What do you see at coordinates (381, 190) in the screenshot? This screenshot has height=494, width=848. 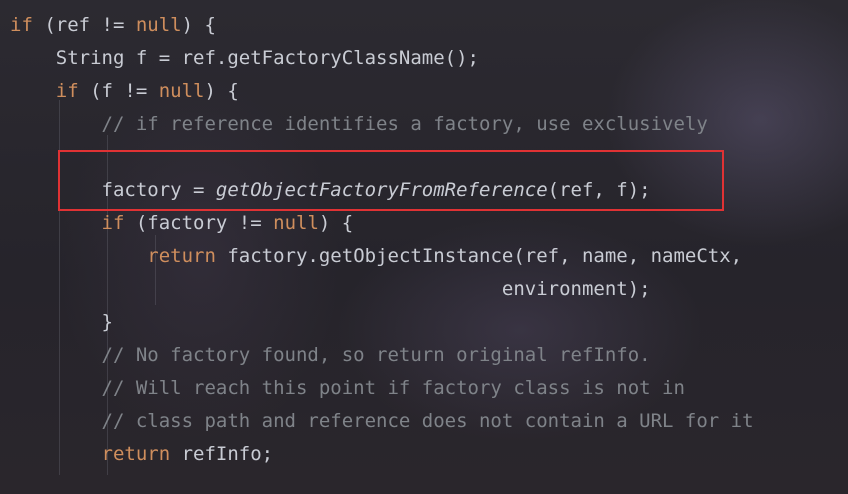 I see `method-call: getObjectFactoryFromReference` at bounding box center [381, 190].